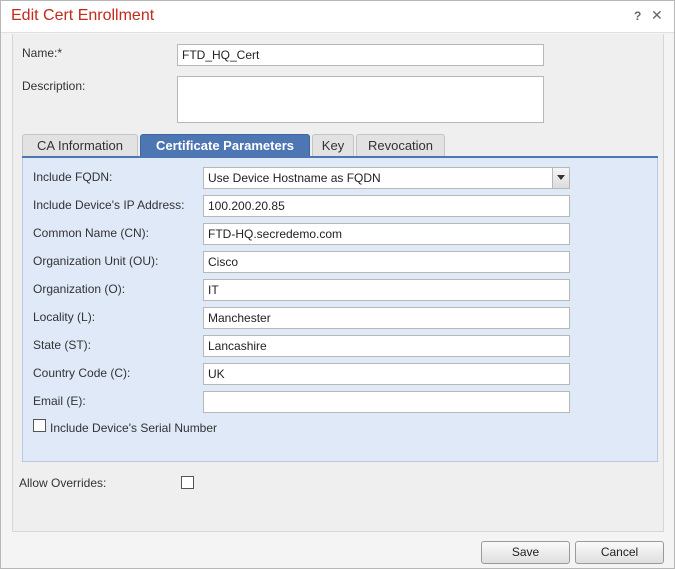 This screenshot has height=569, width=675. Describe the element at coordinates (560, 178) in the screenshot. I see `chevron-down-icon` at that location.